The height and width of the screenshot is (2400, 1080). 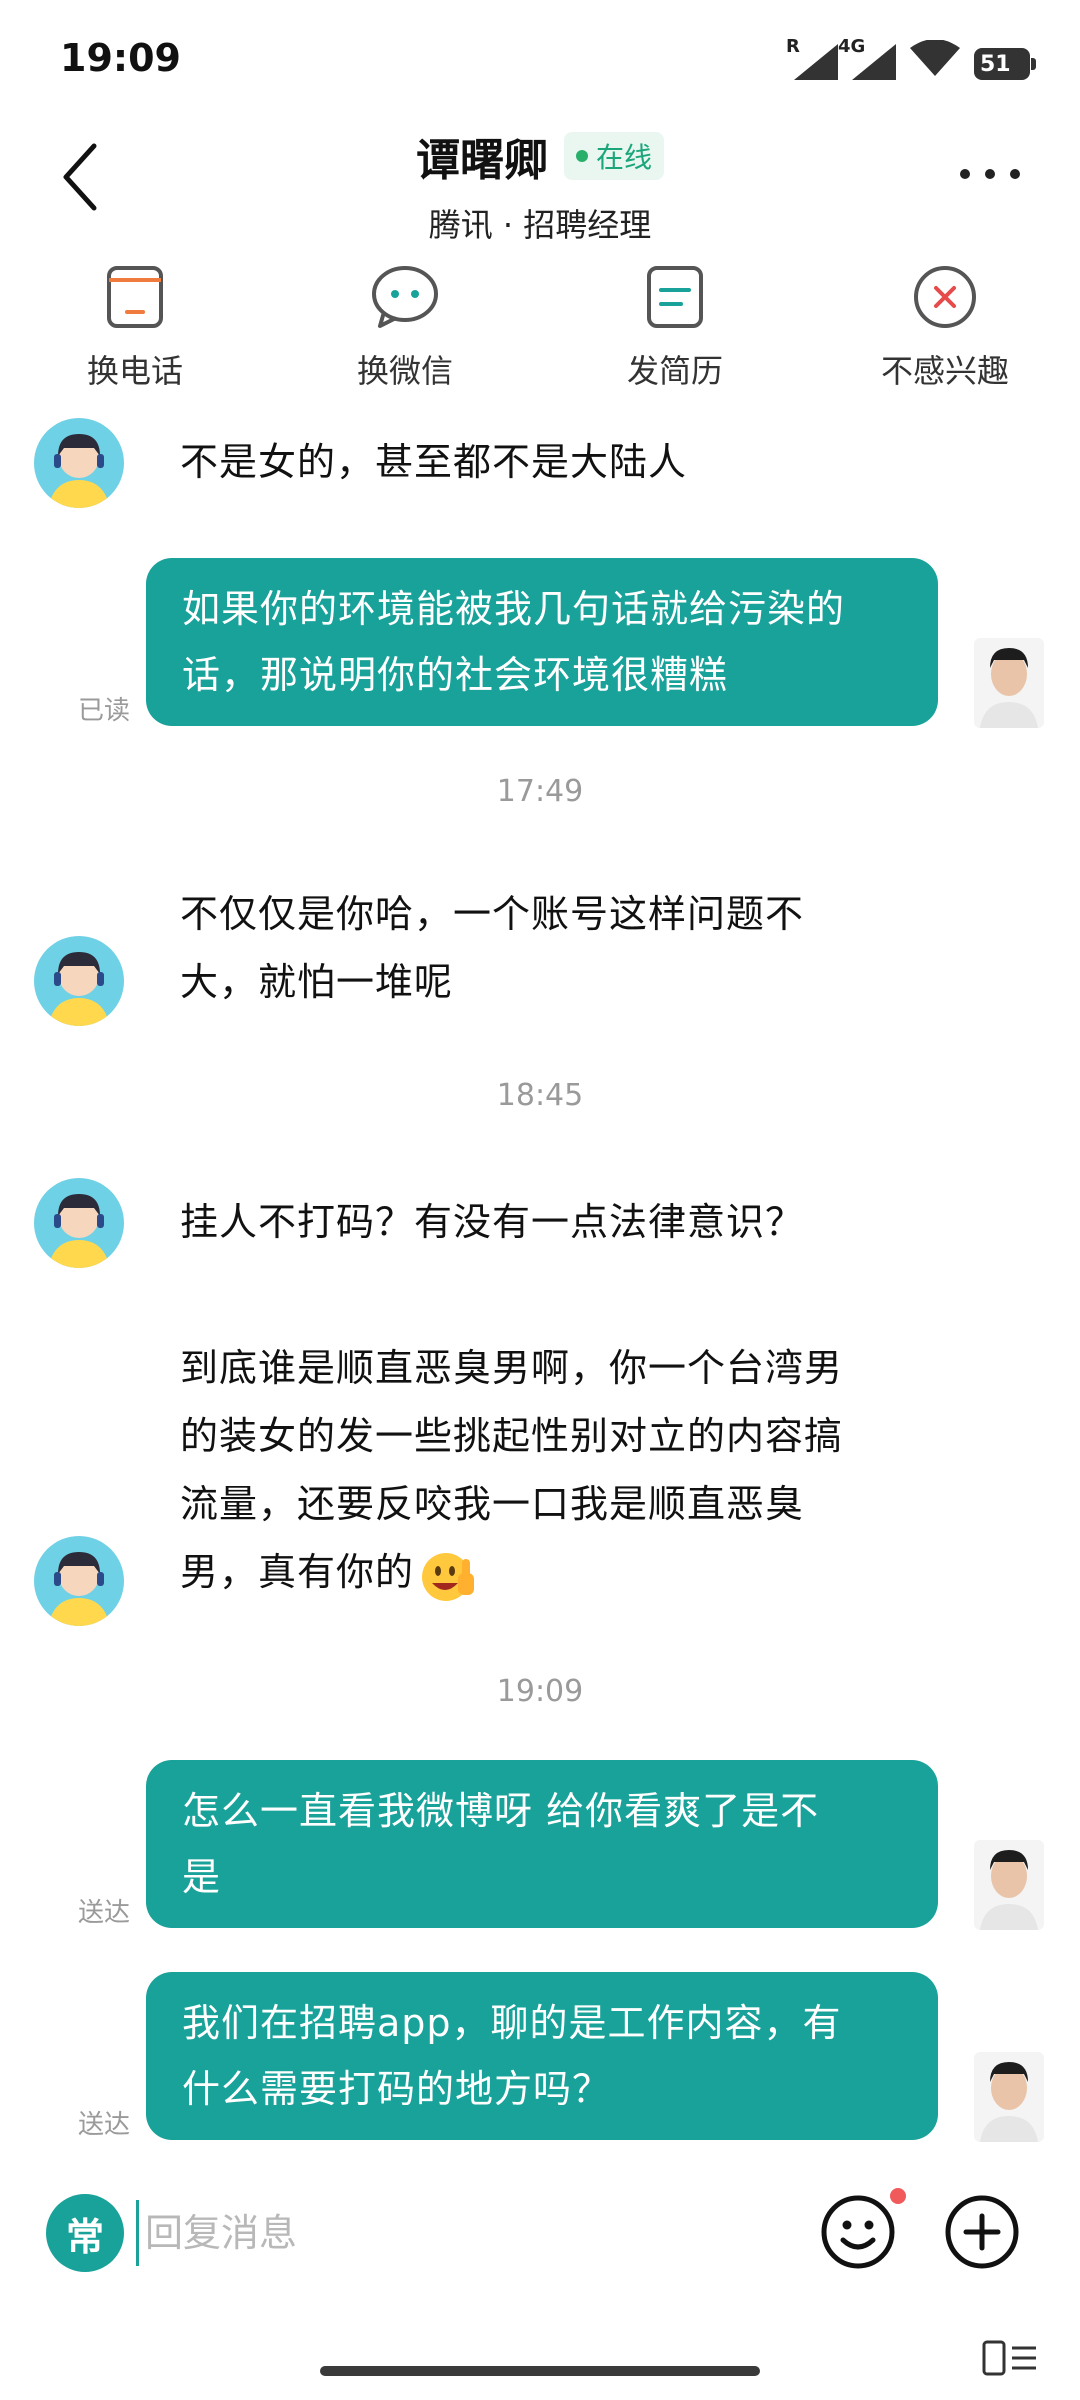 What do you see at coordinates (542, 642) in the screenshot?
I see `sent-message-bubble: 如果你的环境能被我几句话就给污染的 话，那说明你的社会环境很糟糕` at bounding box center [542, 642].